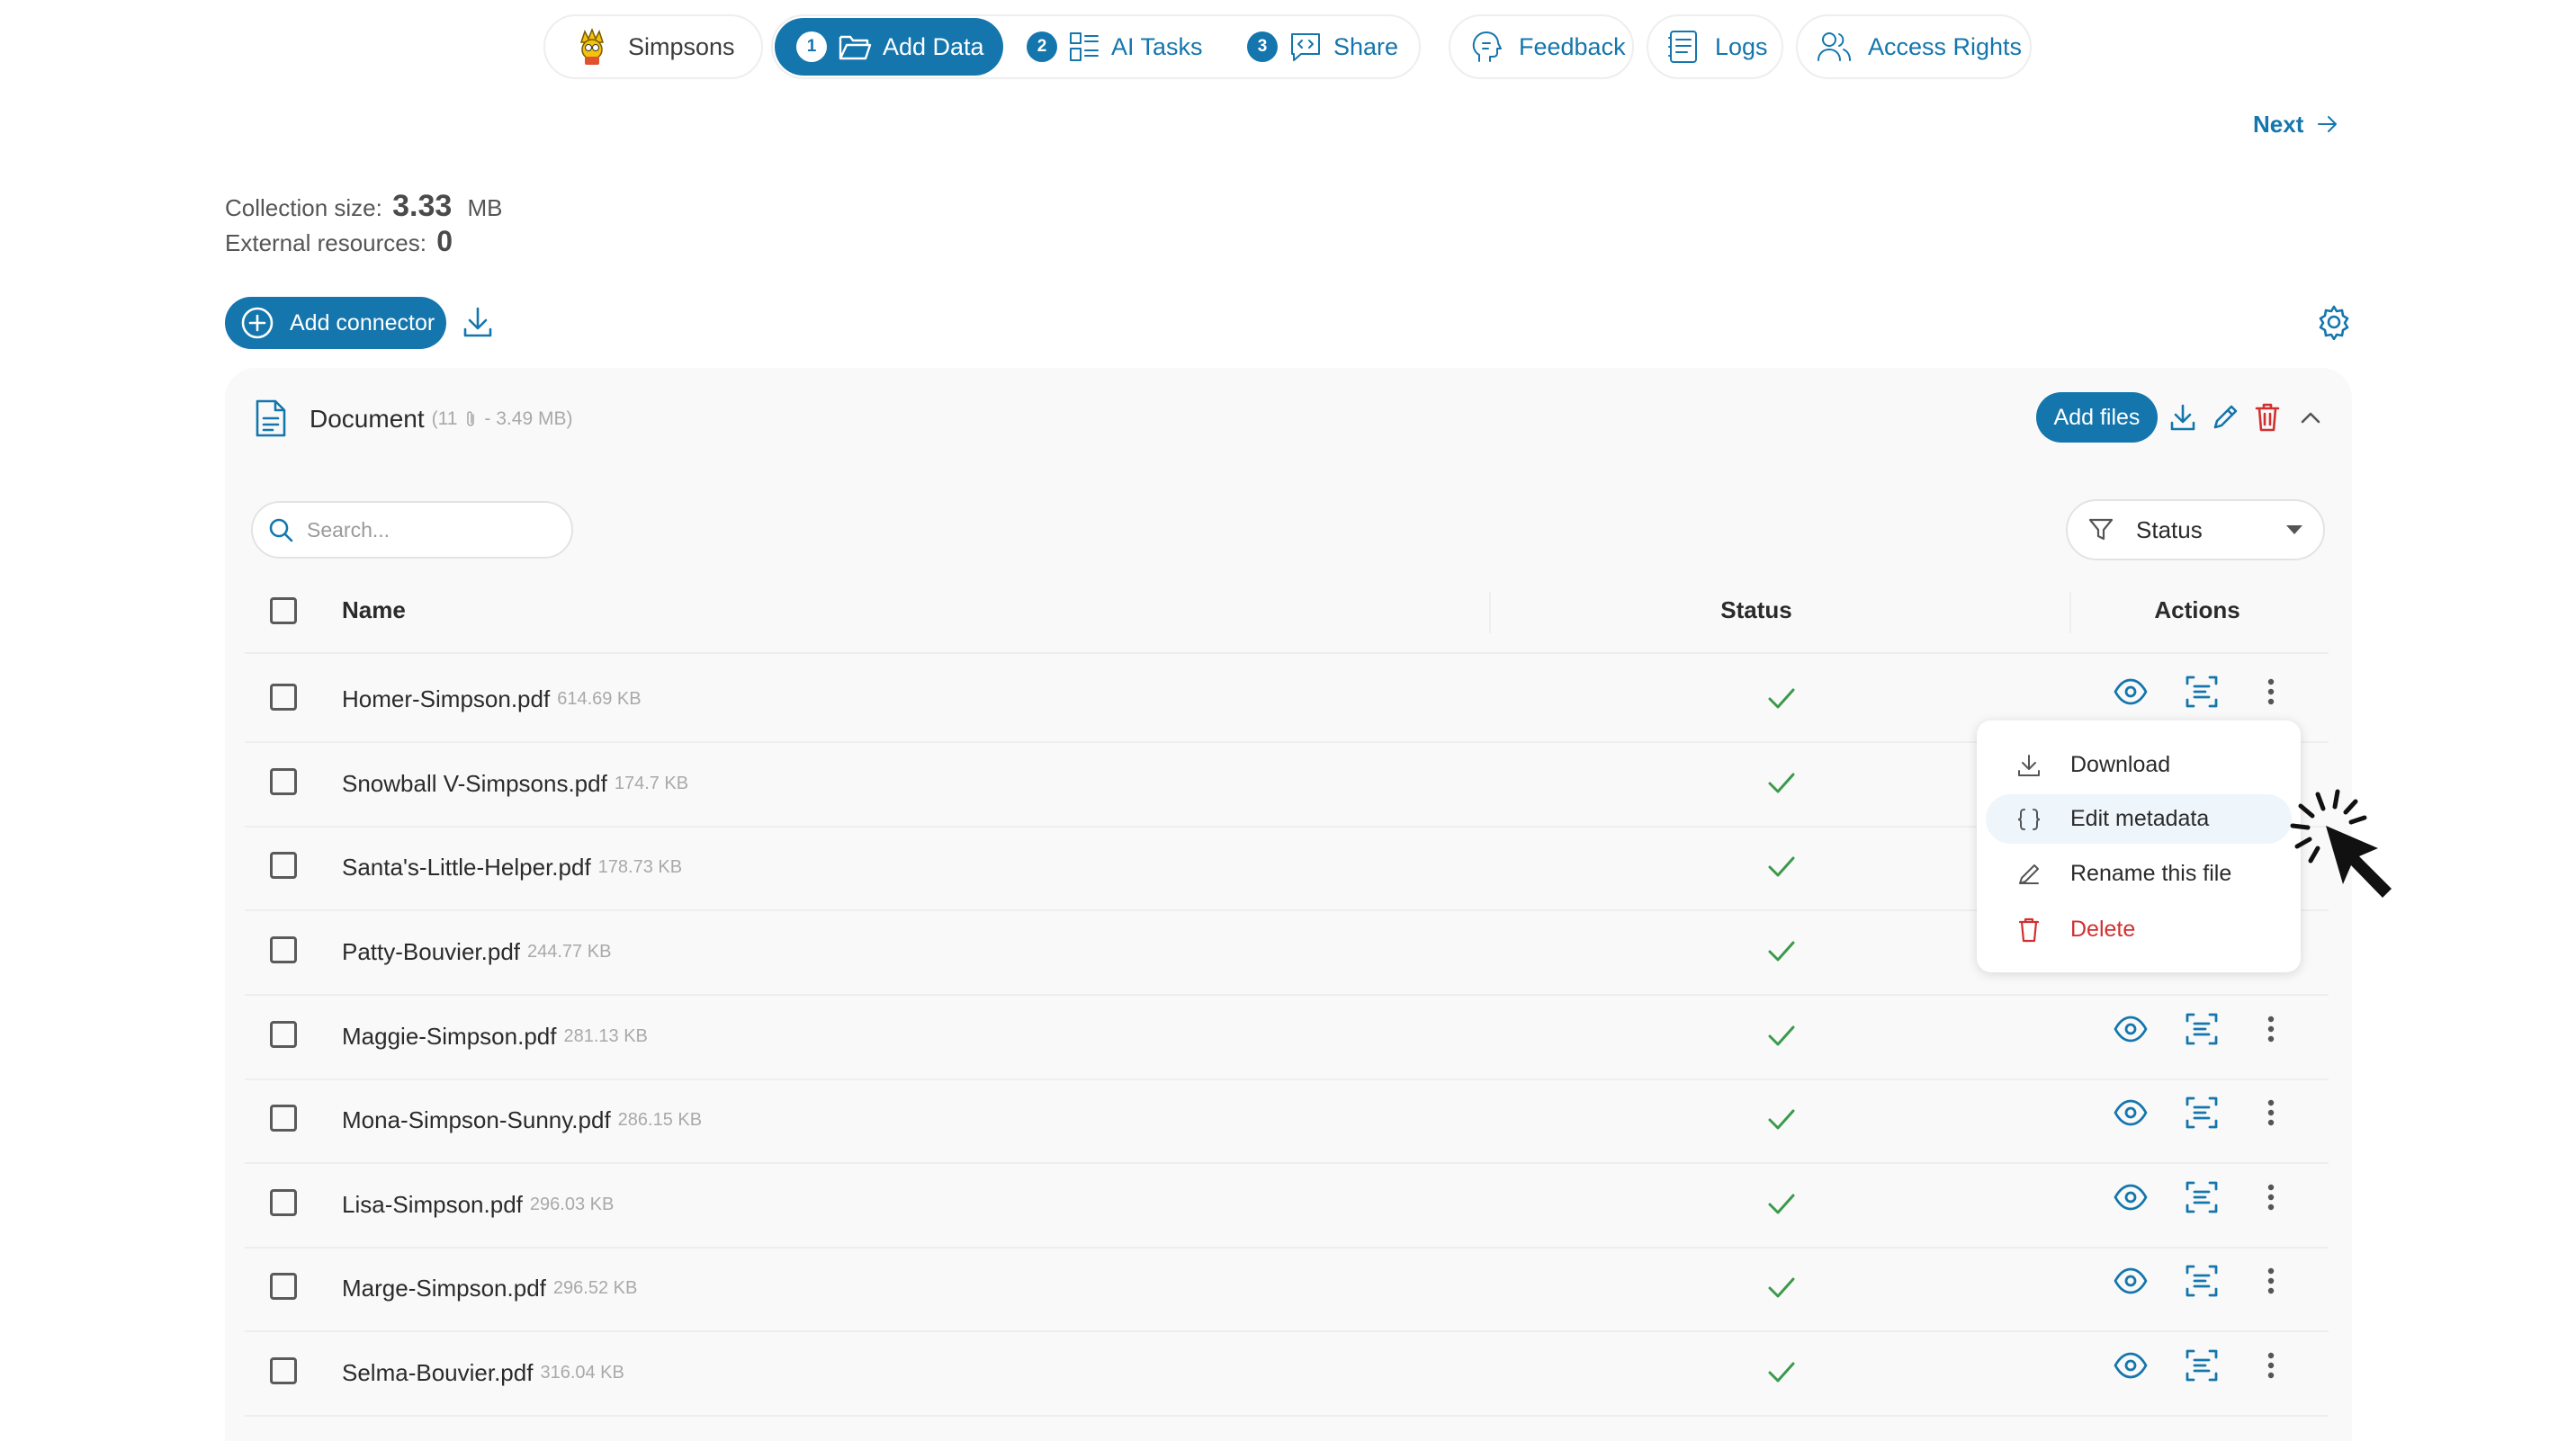 Image resolution: width=2576 pixels, height=1441 pixels. Describe the element at coordinates (1287, 1121) in the screenshot. I see `table-row: Mona-Simpson-Sunny.pdf 286.15 KB` at that location.